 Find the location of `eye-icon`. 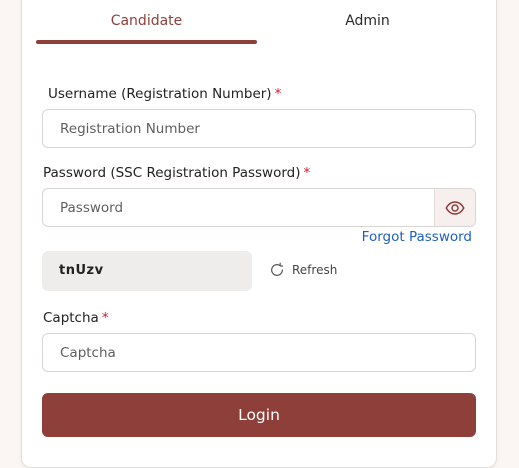

eye-icon is located at coordinates (455, 207).